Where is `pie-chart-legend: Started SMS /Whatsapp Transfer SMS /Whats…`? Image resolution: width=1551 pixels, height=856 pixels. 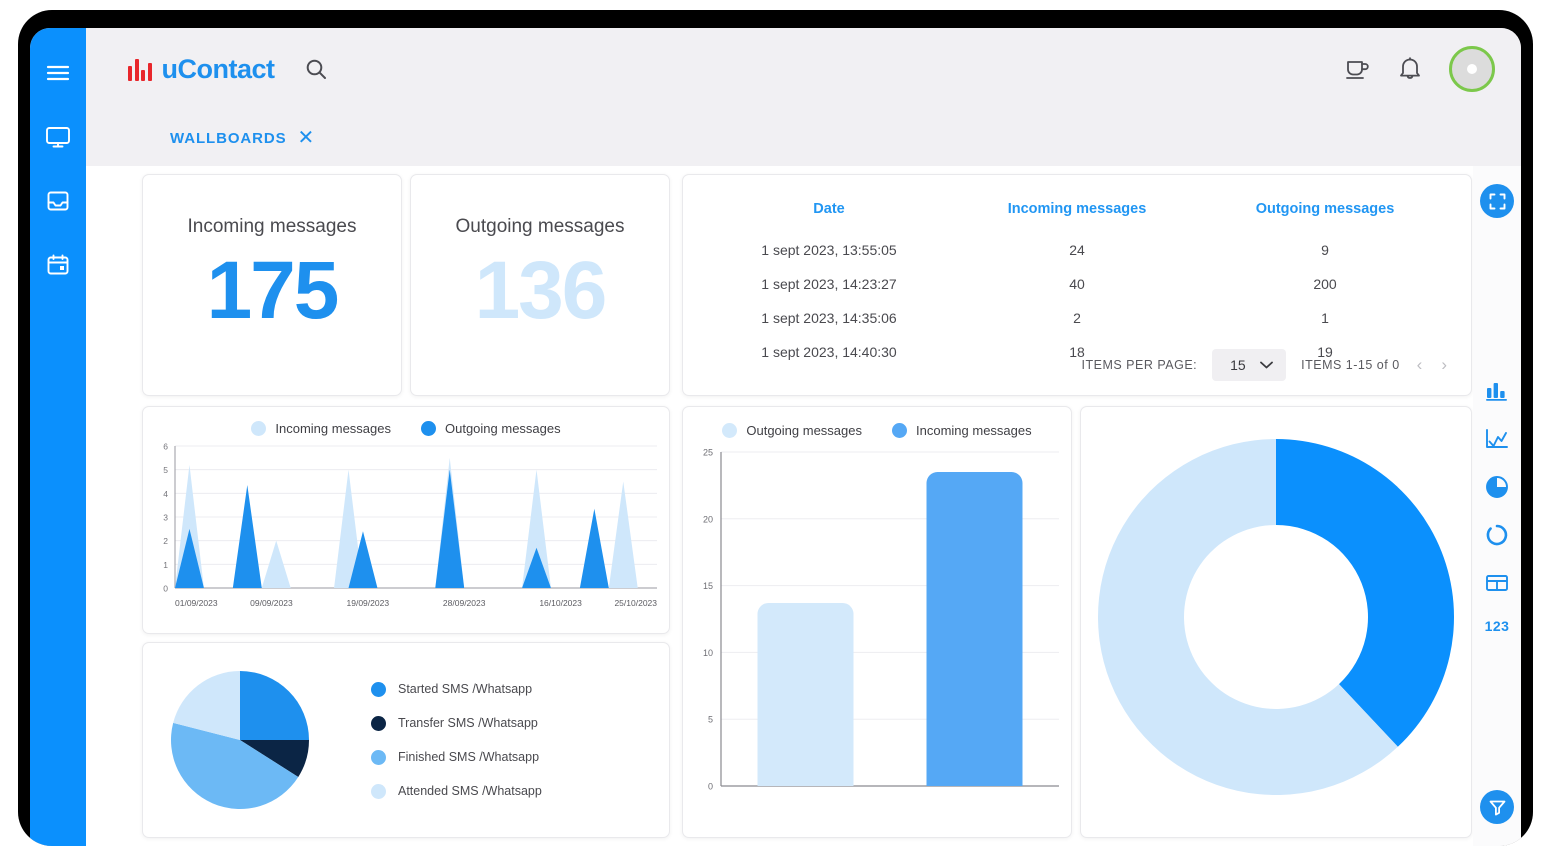
pie-chart-legend: Started SMS /Whatsapp Transfer SMS /Whats… is located at coordinates (456, 740).